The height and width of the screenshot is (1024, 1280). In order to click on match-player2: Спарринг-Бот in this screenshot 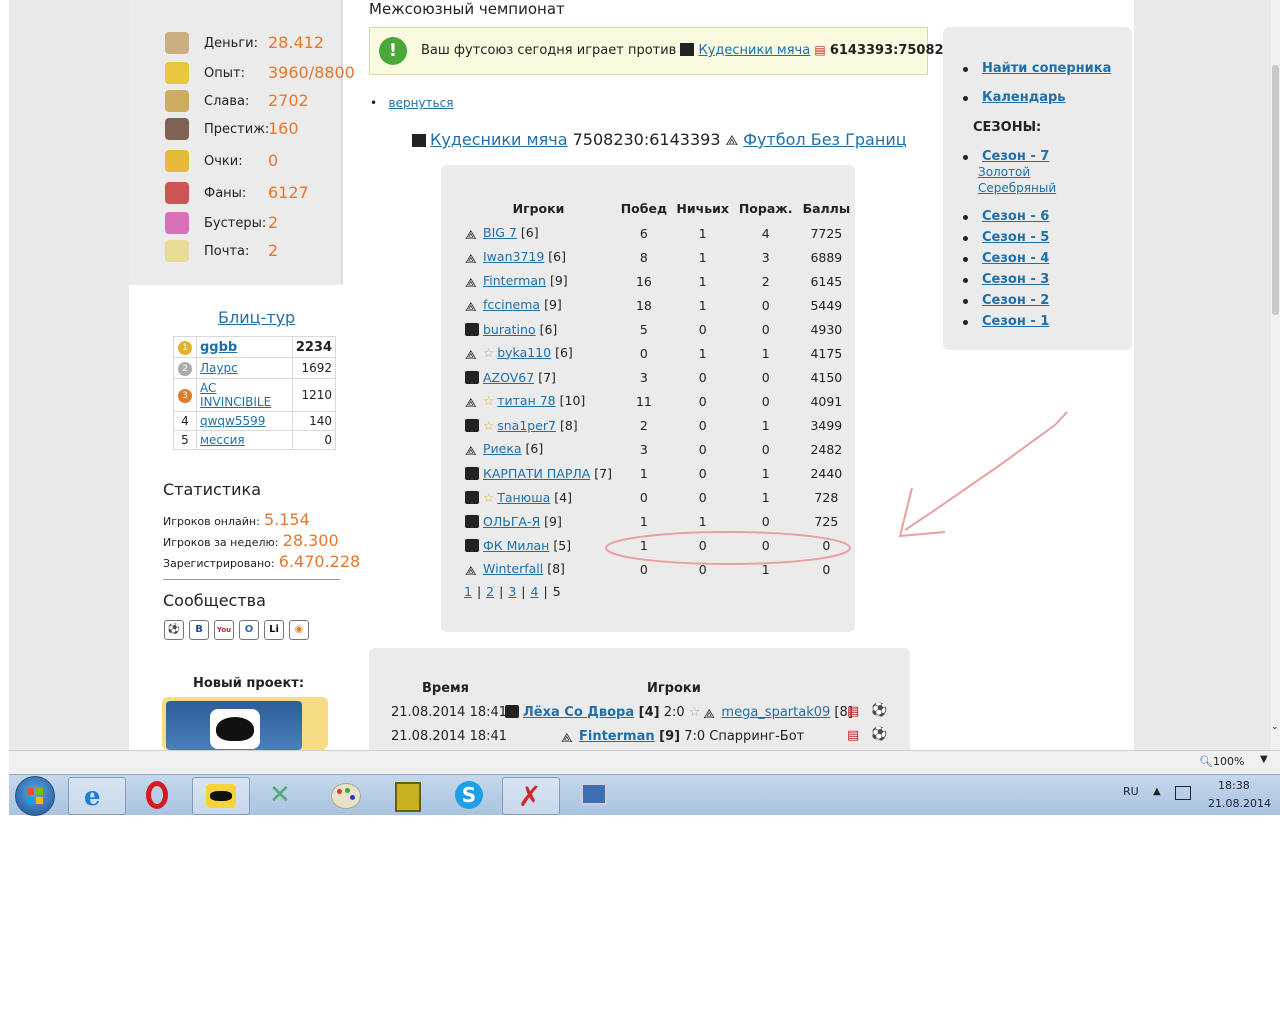, I will do `click(757, 736)`.